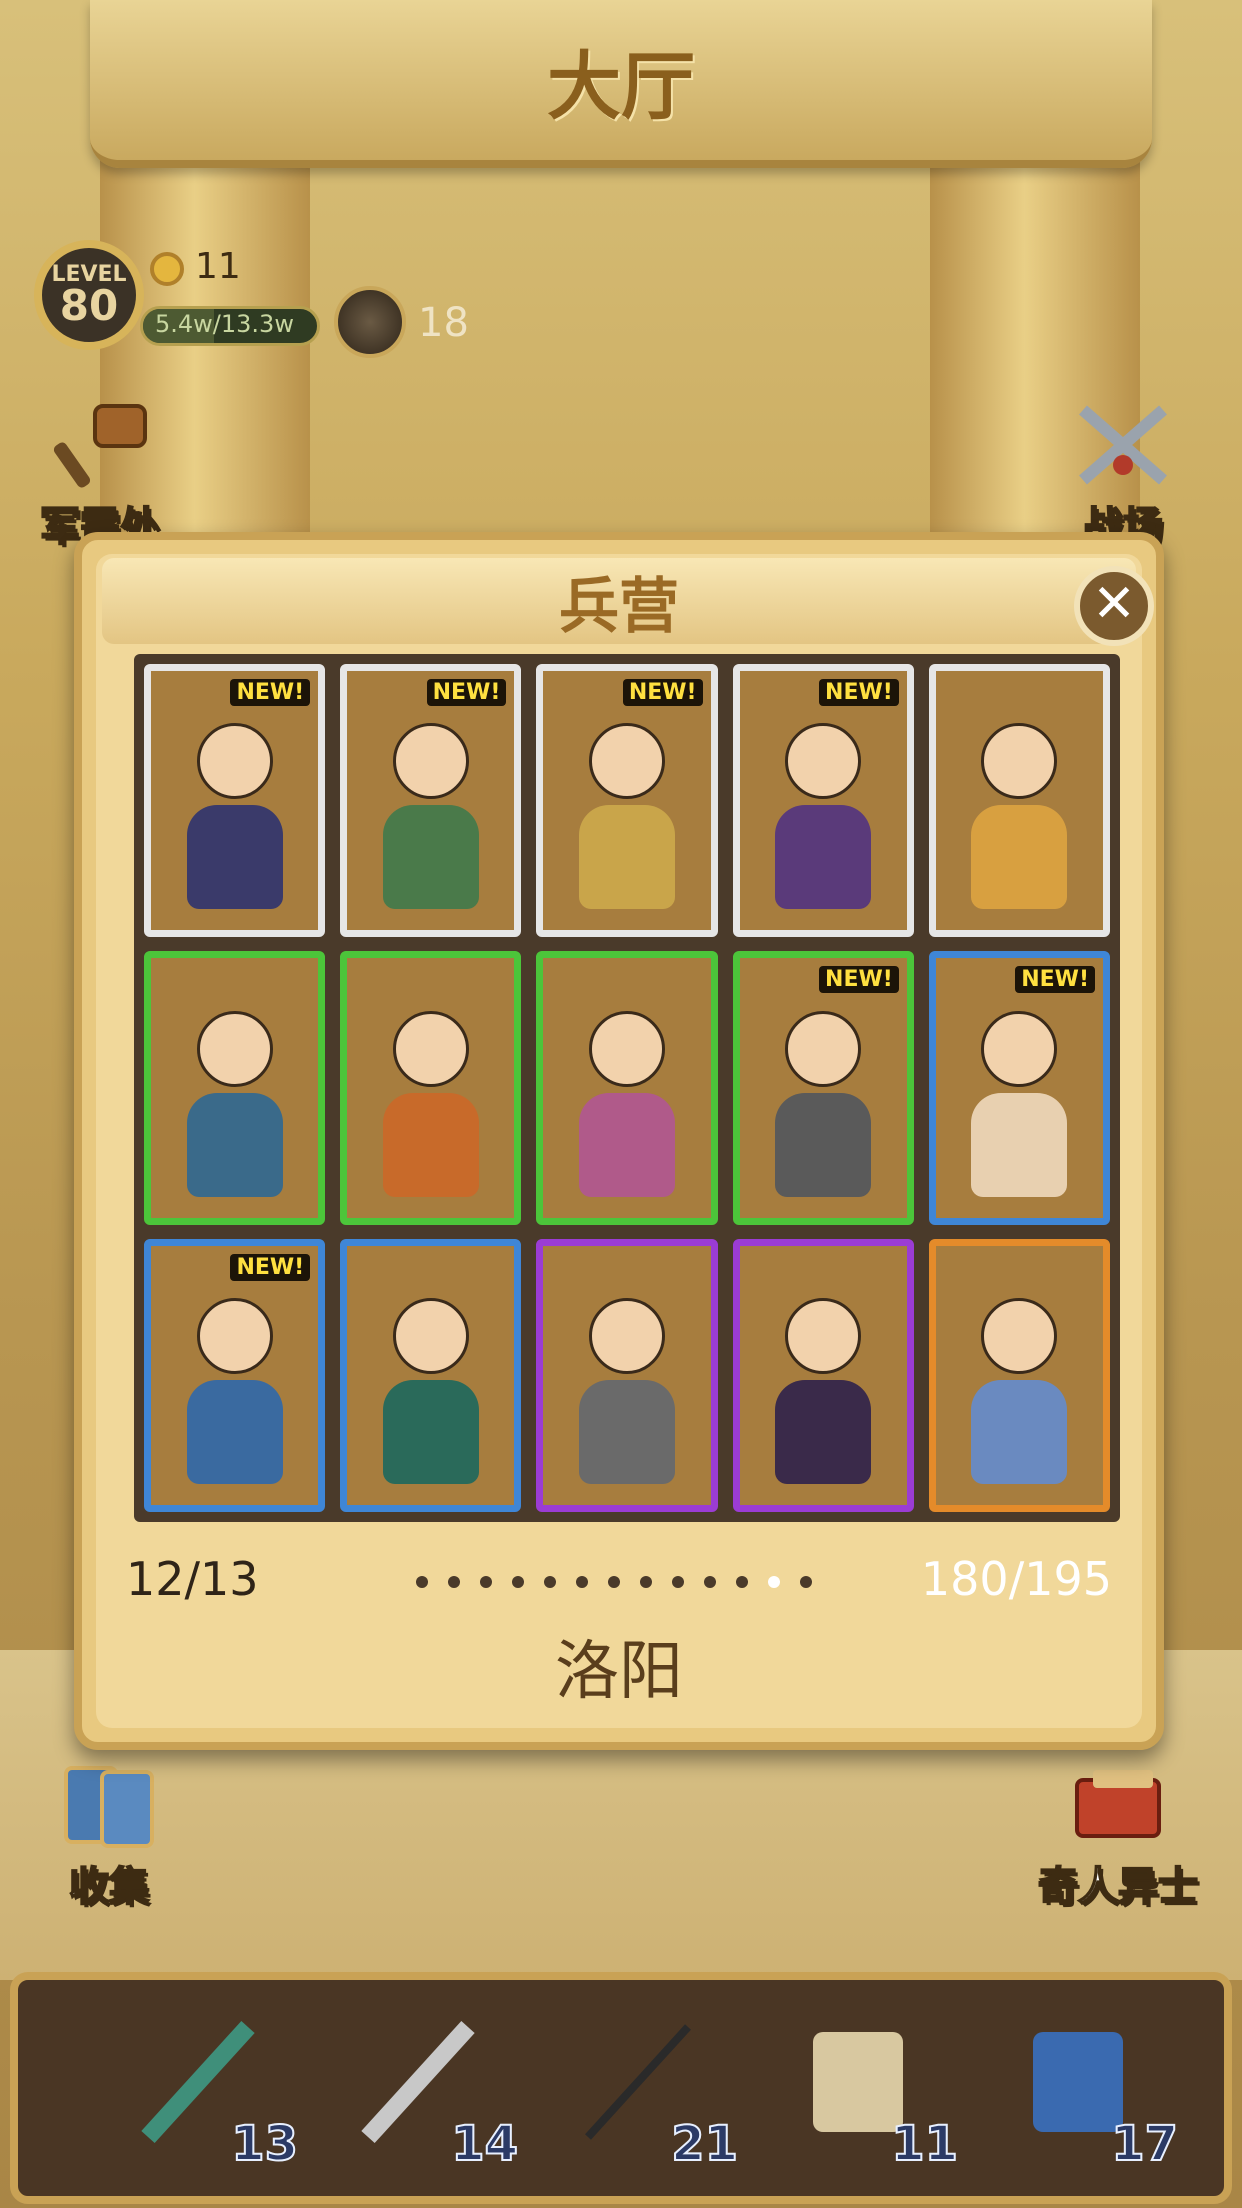  I want to click on page-title: 大厅, so click(621, 86).